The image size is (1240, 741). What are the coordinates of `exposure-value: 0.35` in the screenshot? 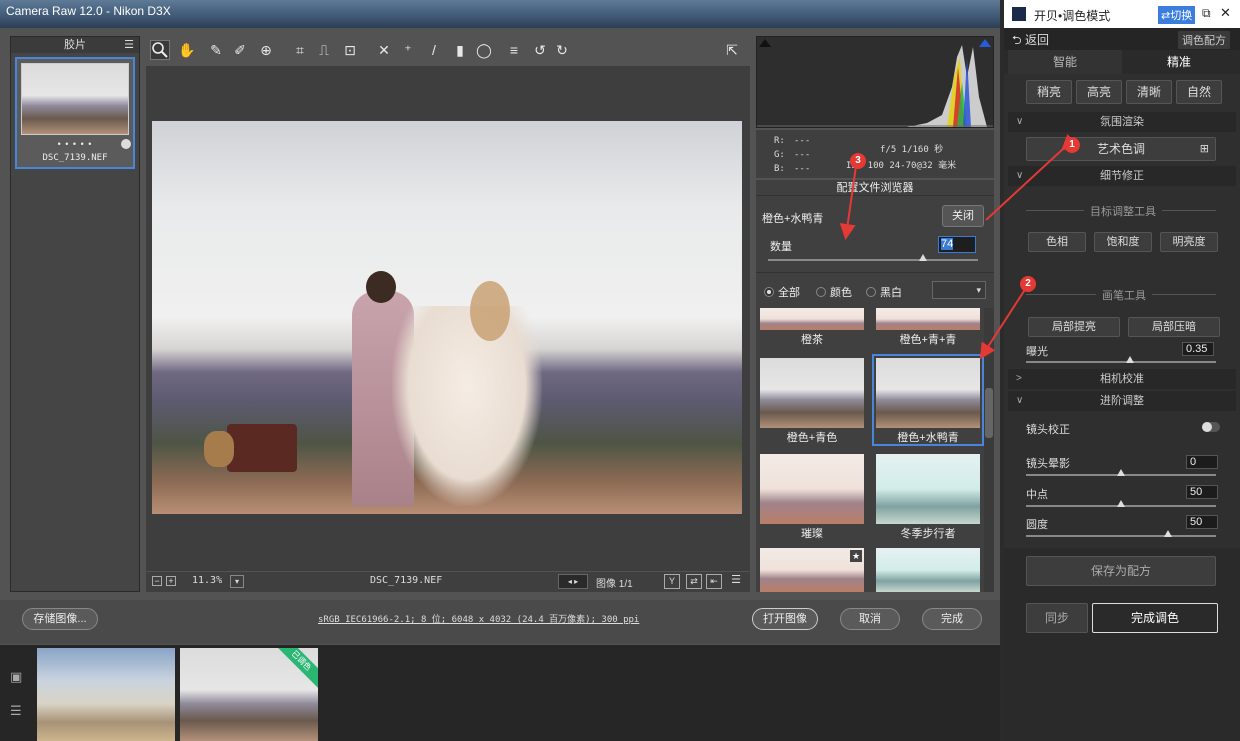 It's located at (1198, 349).